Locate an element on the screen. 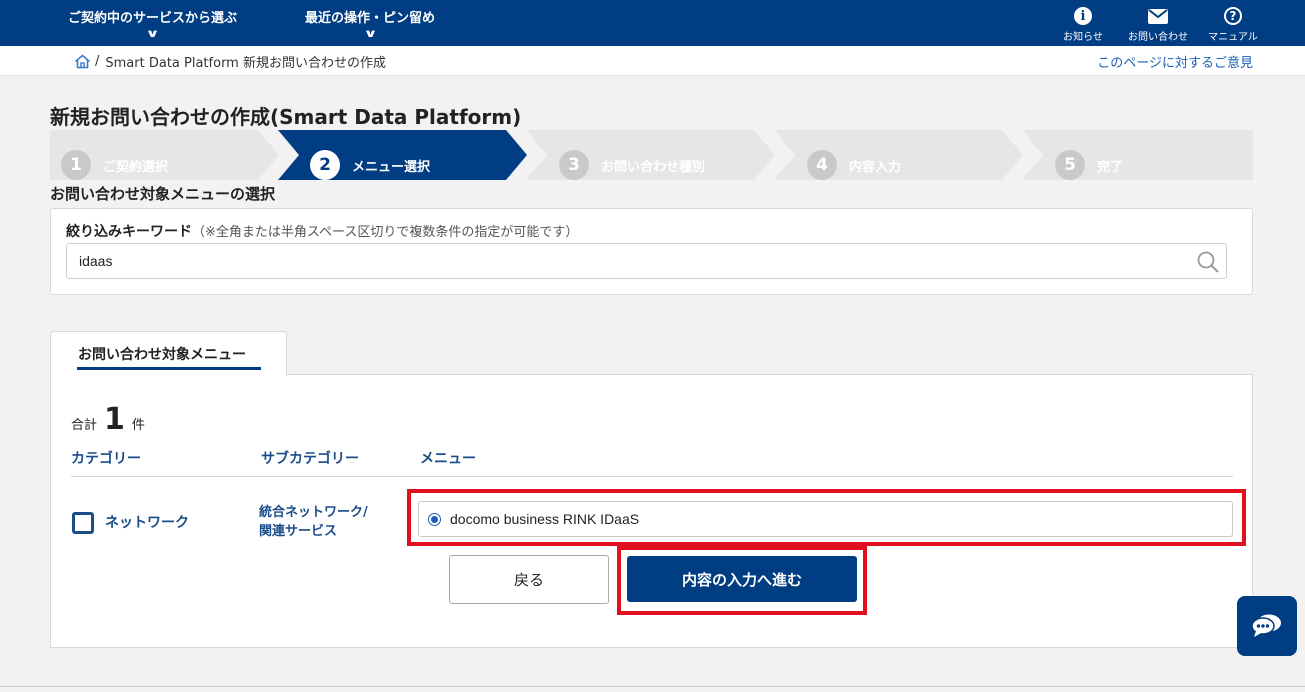 The image size is (1305, 692). filter-label-text: 絞り込みキーワード is located at coordinates (129, 232).